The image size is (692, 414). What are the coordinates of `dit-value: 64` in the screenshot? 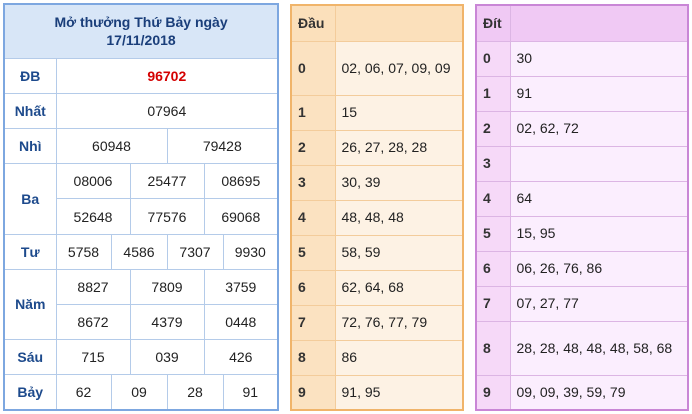 It's located at (599, 198).